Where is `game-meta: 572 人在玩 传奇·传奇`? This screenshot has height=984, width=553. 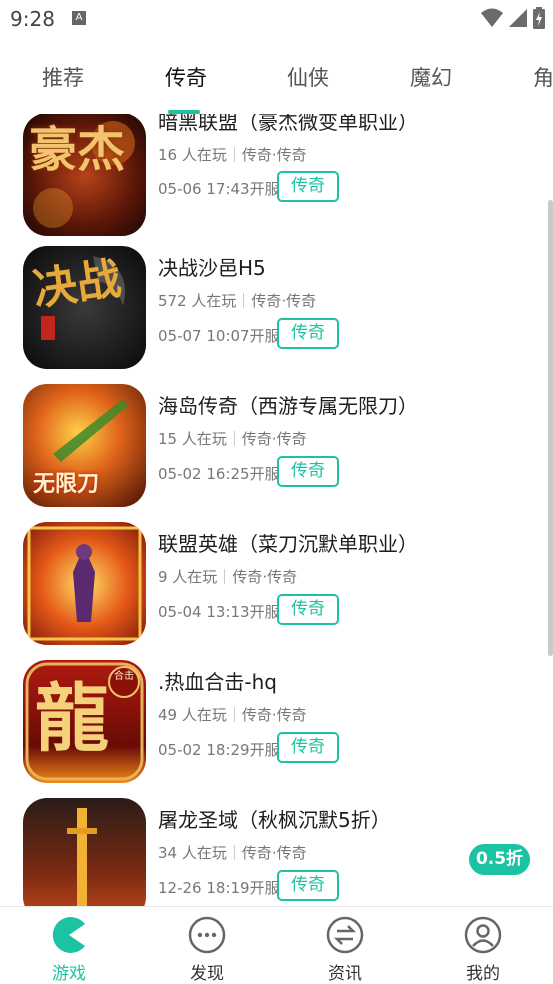 game-meta: 572 人在玩 传奇·传奇 is located at coordinates (237, 300).